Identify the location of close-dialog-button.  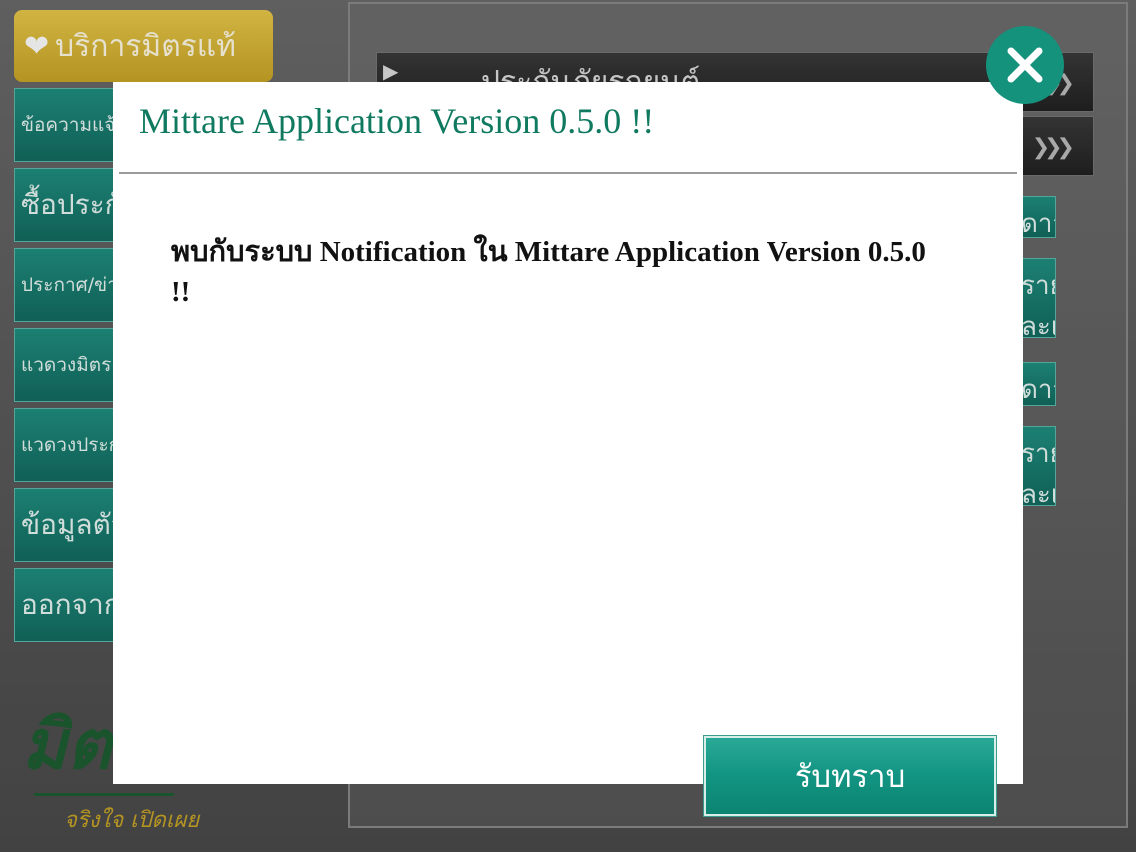
(1025, 65).